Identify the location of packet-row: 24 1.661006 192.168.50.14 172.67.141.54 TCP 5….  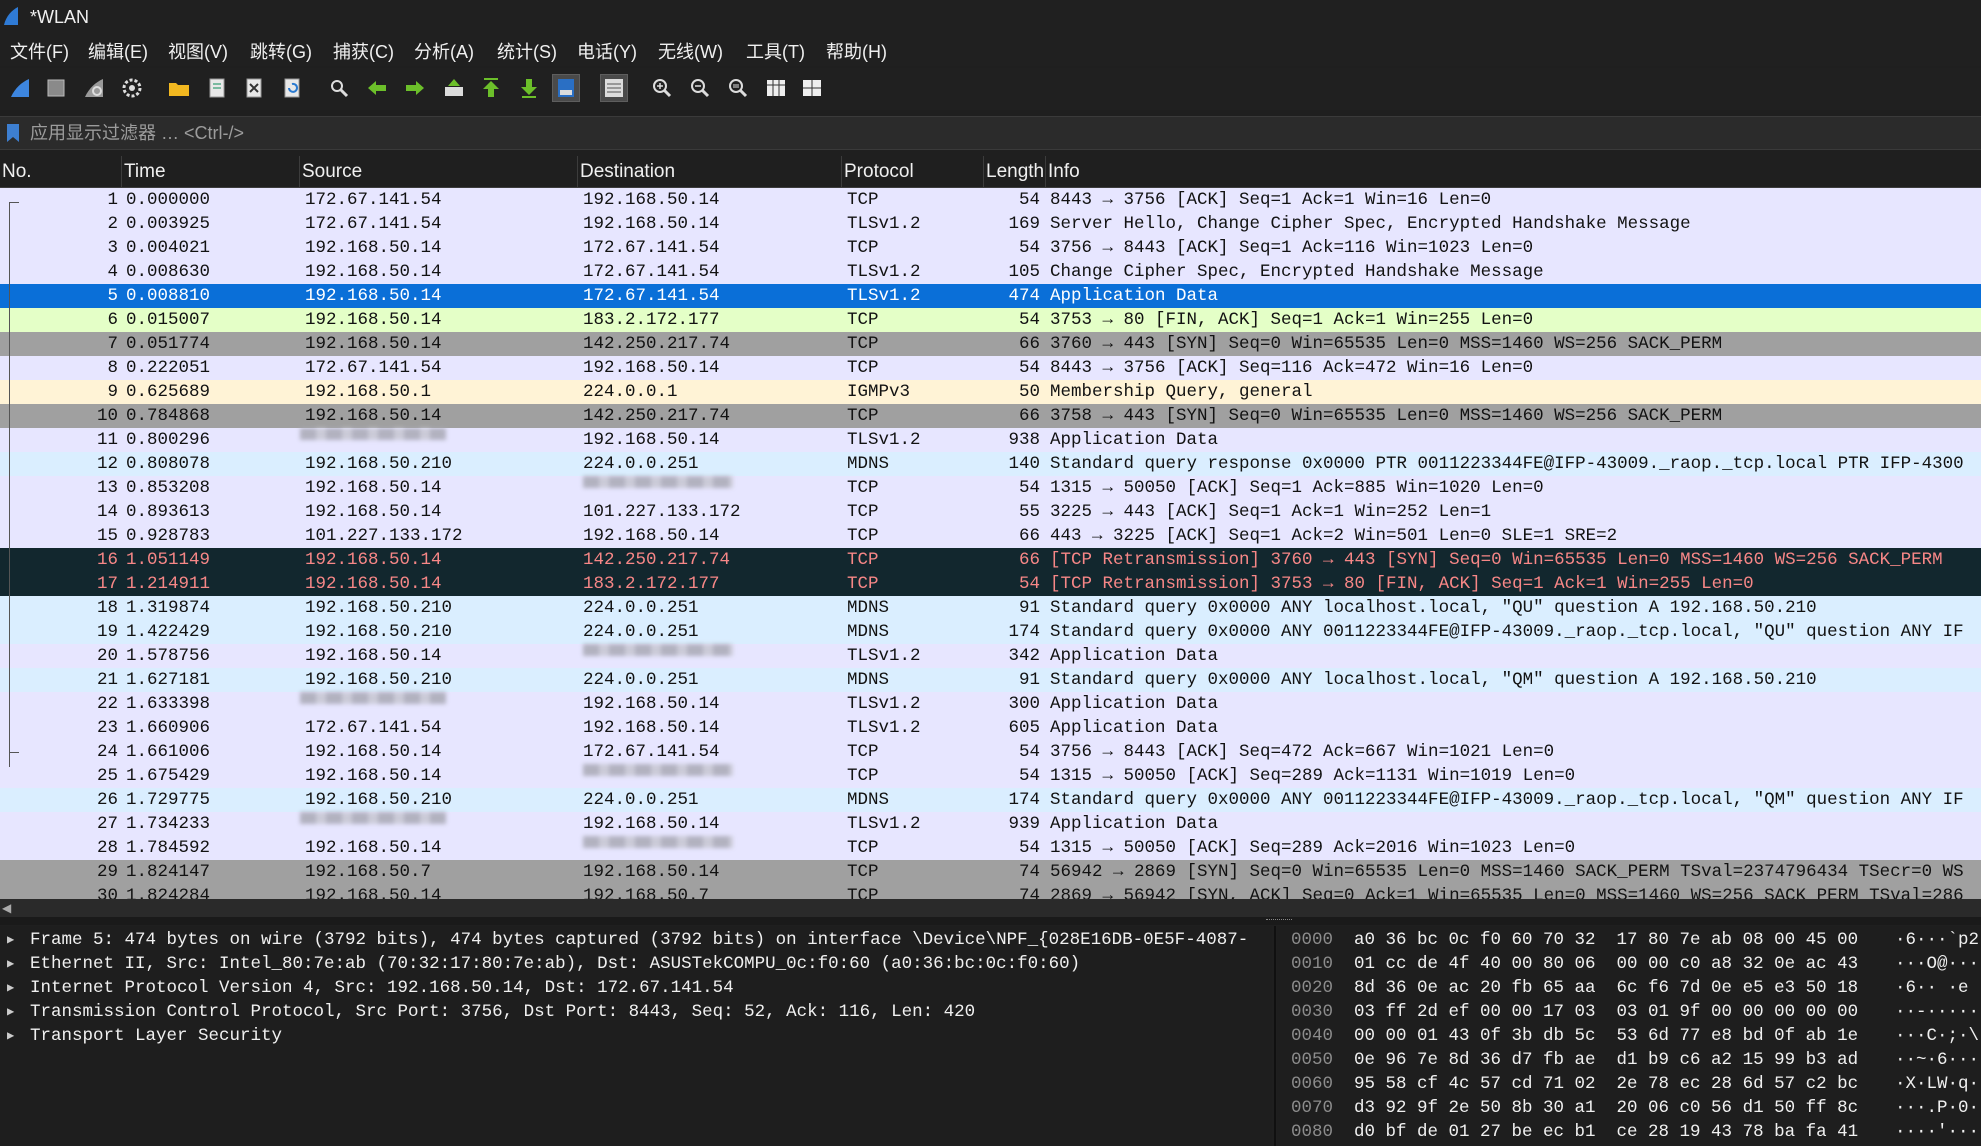
(990, 752).